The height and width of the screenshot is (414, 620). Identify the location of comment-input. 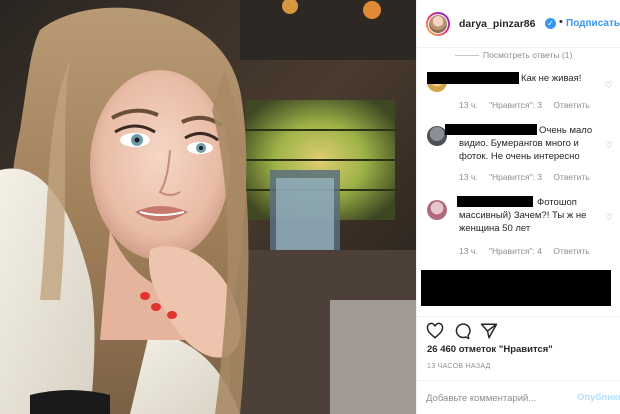
(500, 398).